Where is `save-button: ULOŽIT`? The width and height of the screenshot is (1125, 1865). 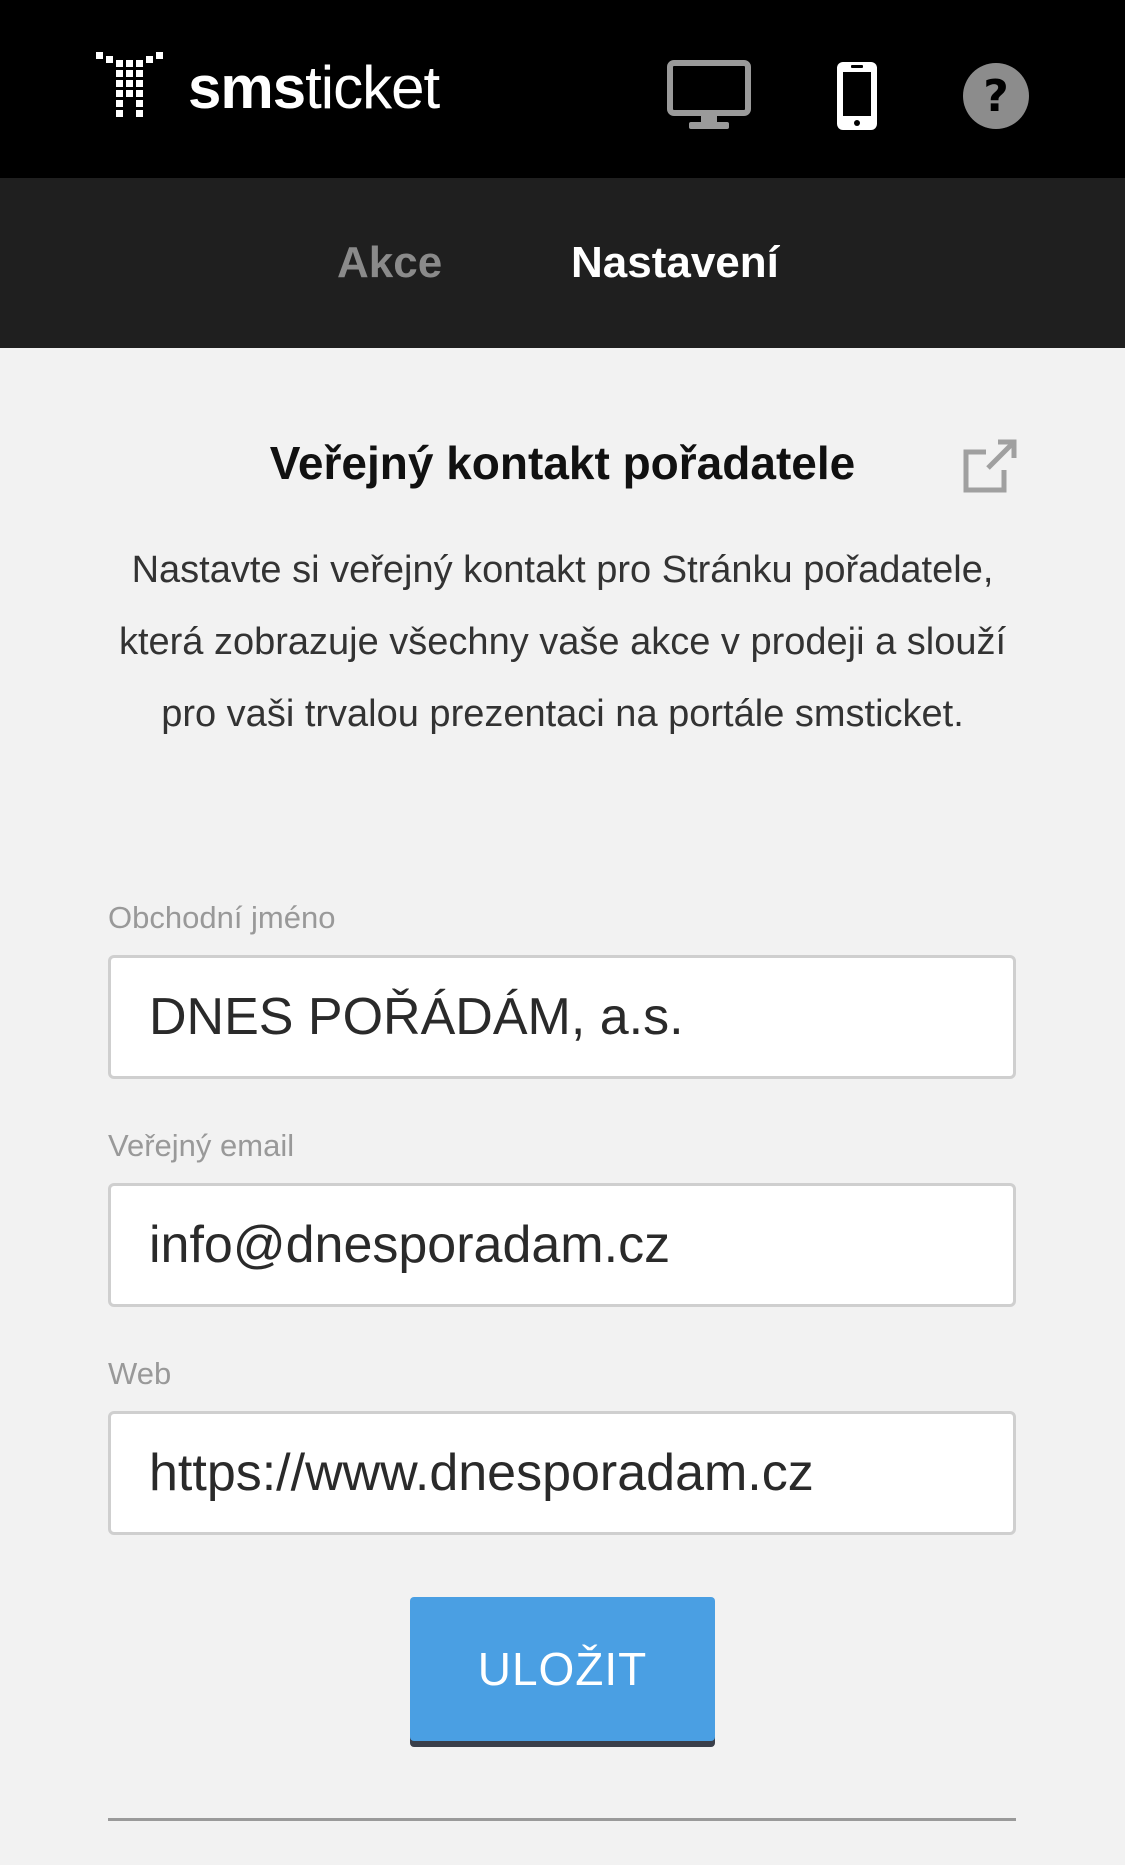 save-button: ULOŽIT is located at coordinates (562, 1669).